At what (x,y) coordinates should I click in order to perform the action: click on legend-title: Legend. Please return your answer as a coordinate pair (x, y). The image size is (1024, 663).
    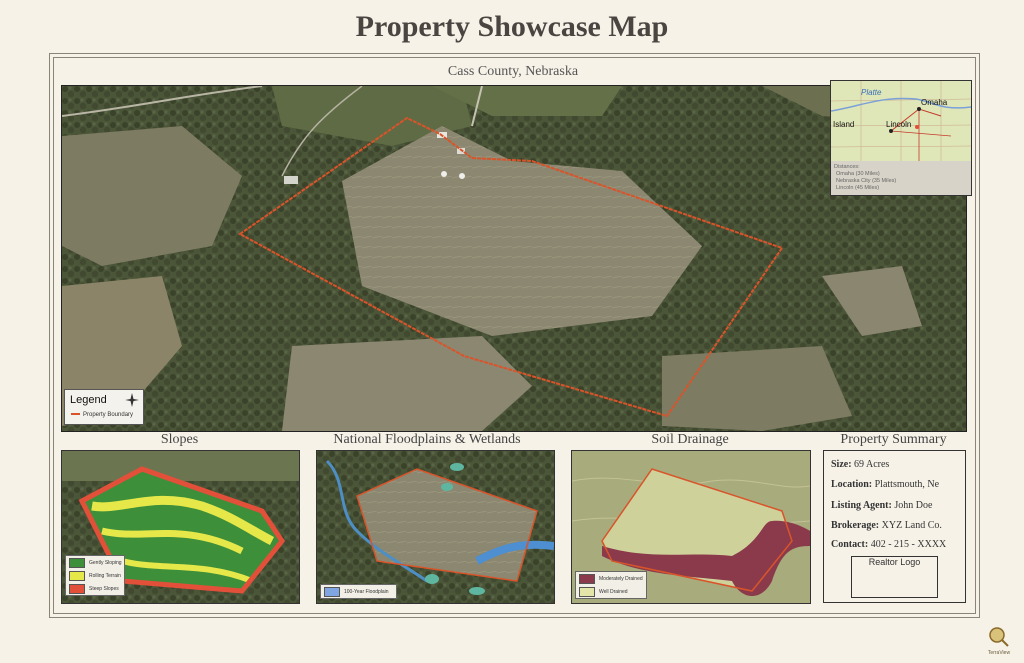
    Looking at the image, I should click on (88, 400).